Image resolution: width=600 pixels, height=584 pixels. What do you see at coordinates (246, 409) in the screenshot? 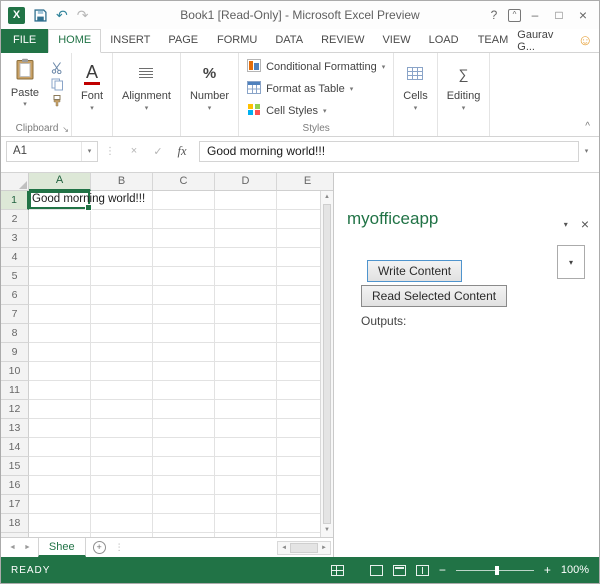
I see `cell-D12` at bounding box center [246, 409].